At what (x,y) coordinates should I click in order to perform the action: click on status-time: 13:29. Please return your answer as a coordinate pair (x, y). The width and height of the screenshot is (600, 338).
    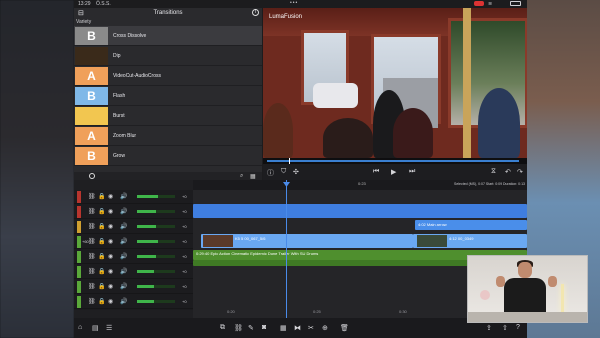
    Looking at the image, I should click on (84, 4).